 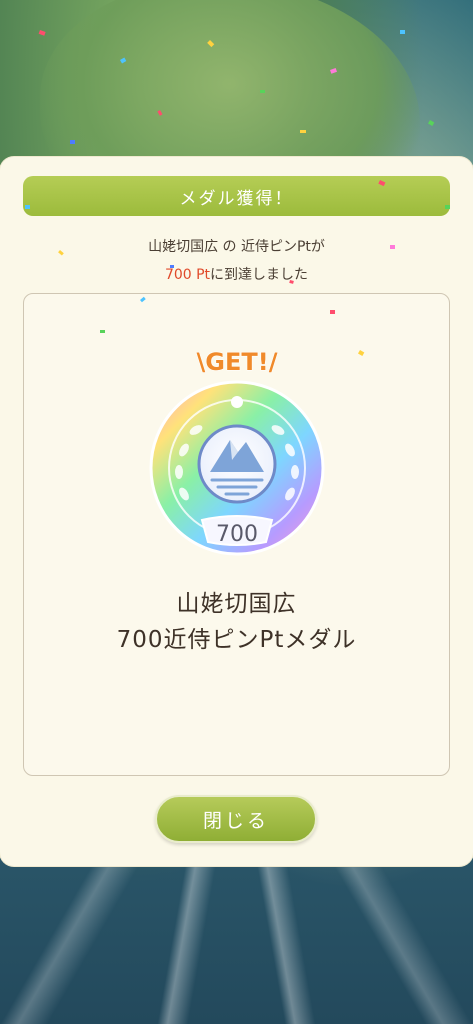 I want to click on message-line-2: 700 Ptに到達しました, so click(x=236, y=274).